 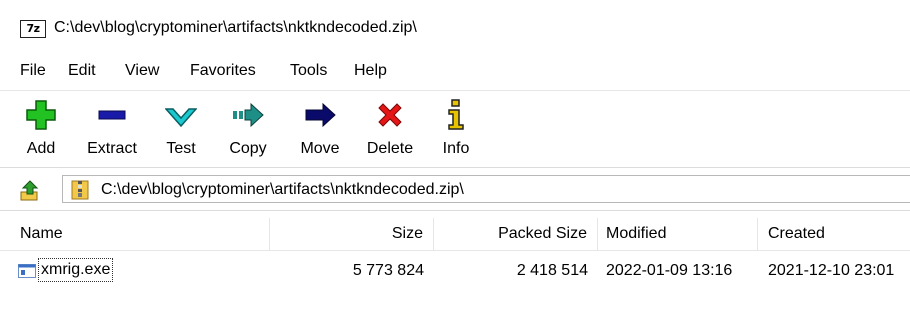 I want to click on extract-label: Extract, so click(x=112, y=148).